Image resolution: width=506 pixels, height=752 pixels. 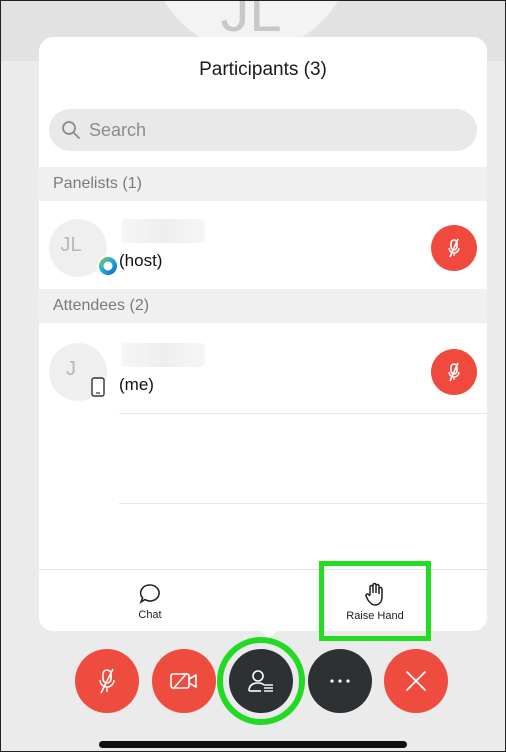 I want to click on phone-icon, so click(x=98, y=387).